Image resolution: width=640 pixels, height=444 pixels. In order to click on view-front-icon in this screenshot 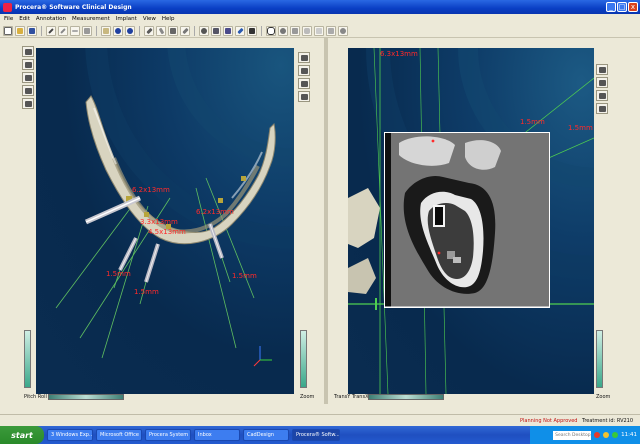, I will do `click(28, 51)`.